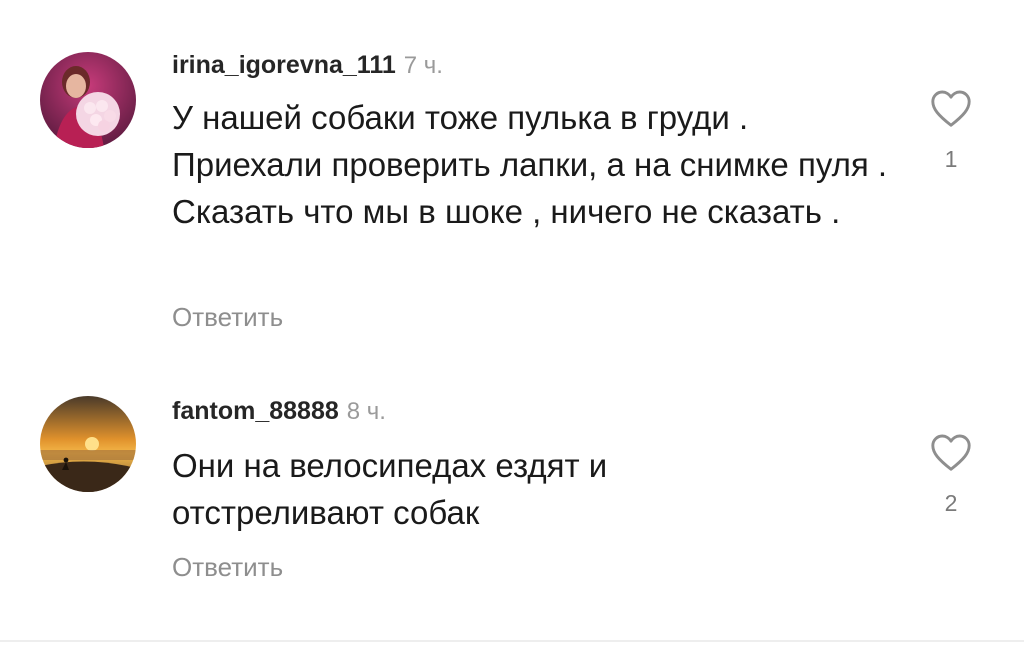 This screenshot has height=646, width=1024. I want to click on like-count: 1, so click(951, 159).